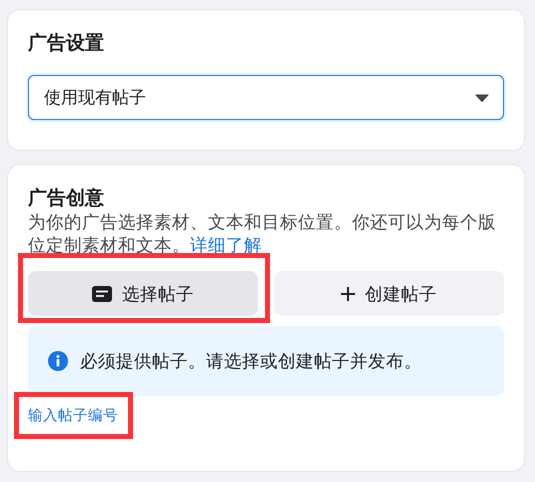 This screenshot has height=482, width=535. What do you see at coordinates (482, 98) in the screenshot?
I see `caret-icon` at bounding box center [482, 98].